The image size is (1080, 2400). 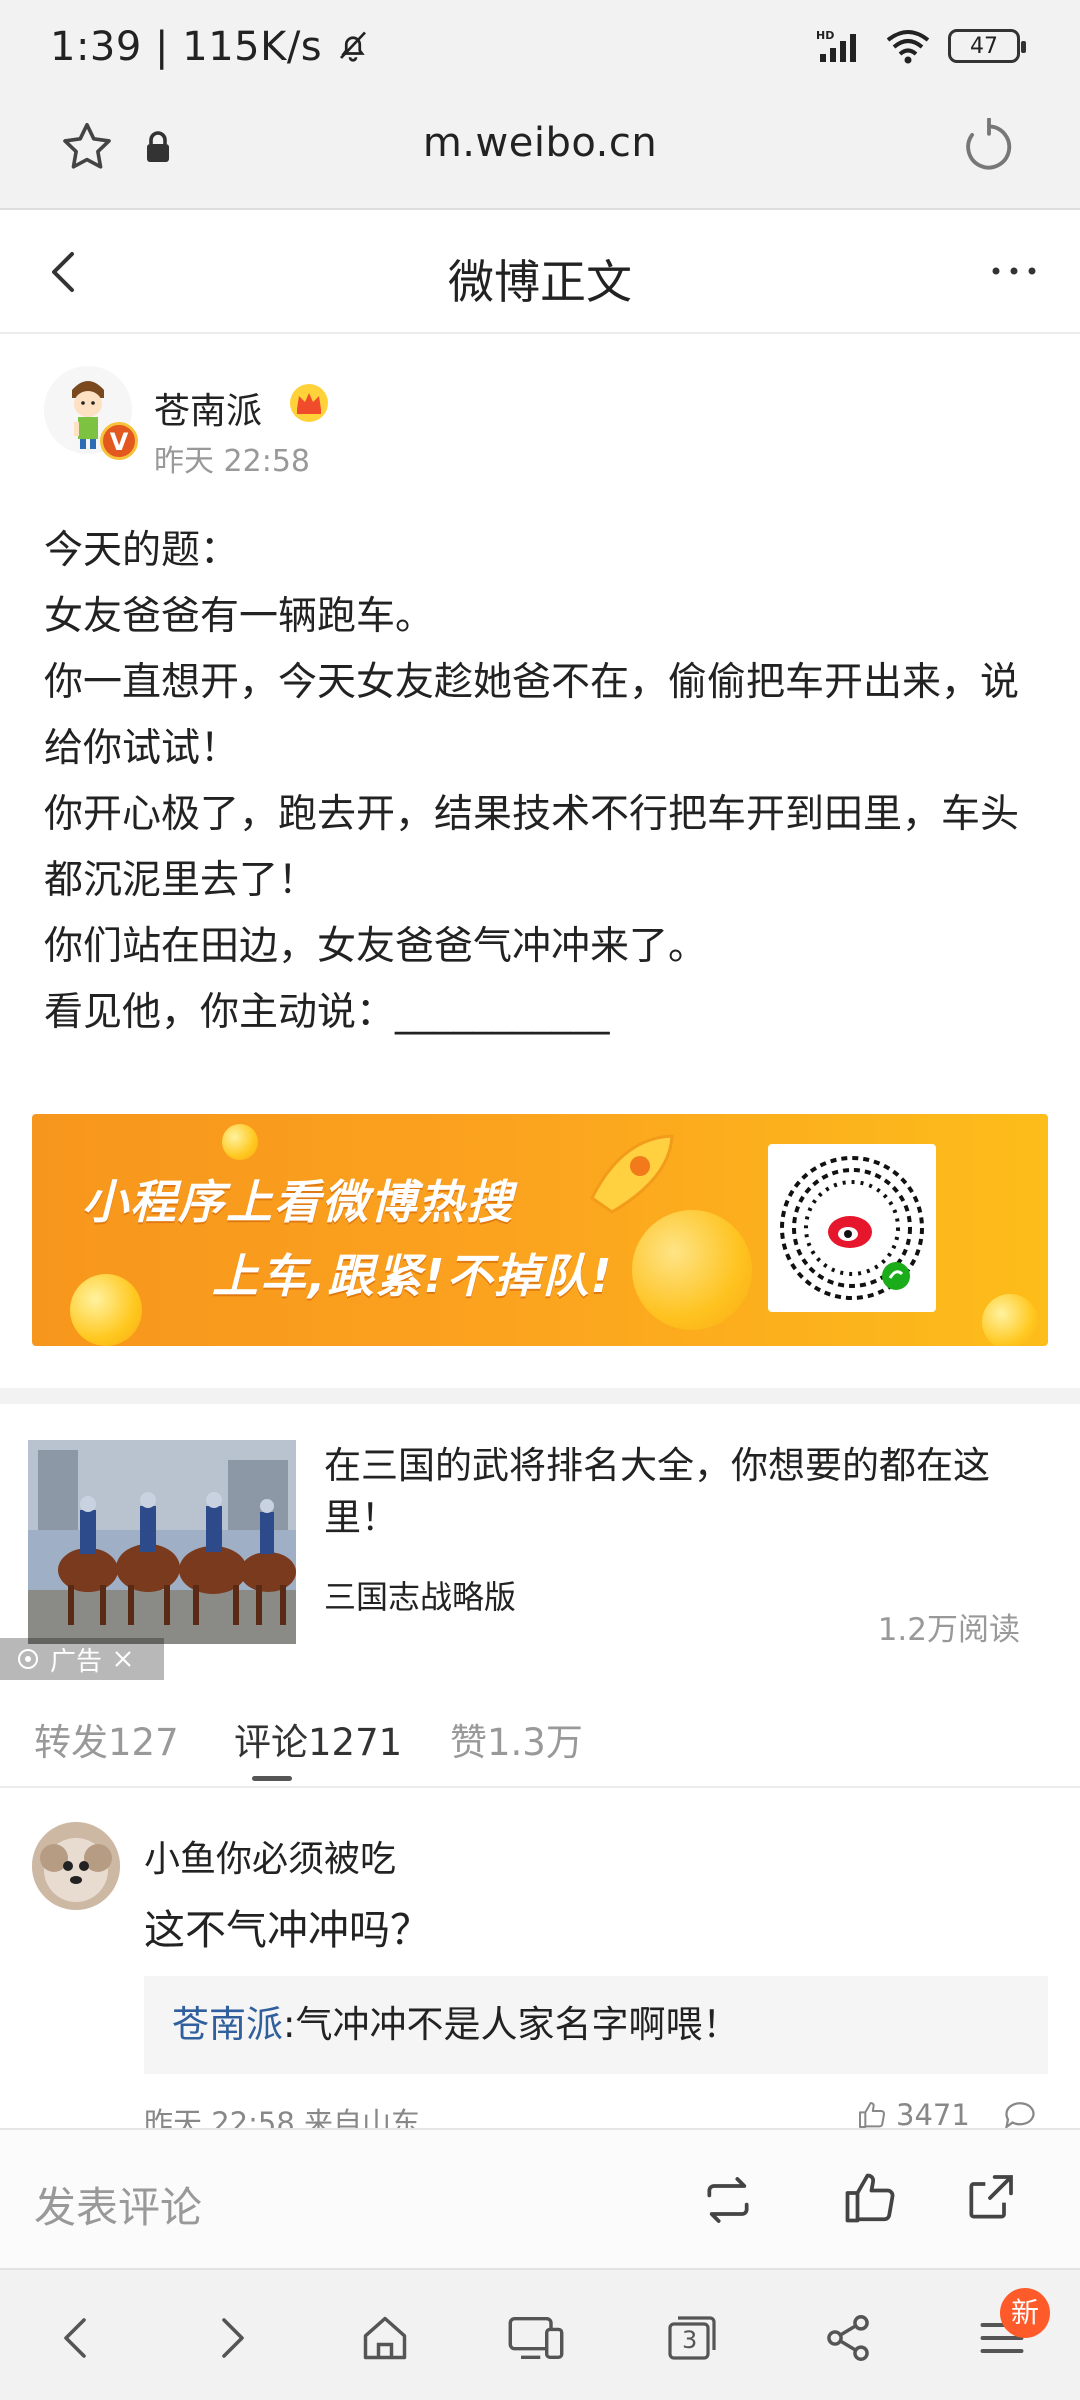 I want to click on ad-source: 三国志战略版, so click(x=420, y=1597).